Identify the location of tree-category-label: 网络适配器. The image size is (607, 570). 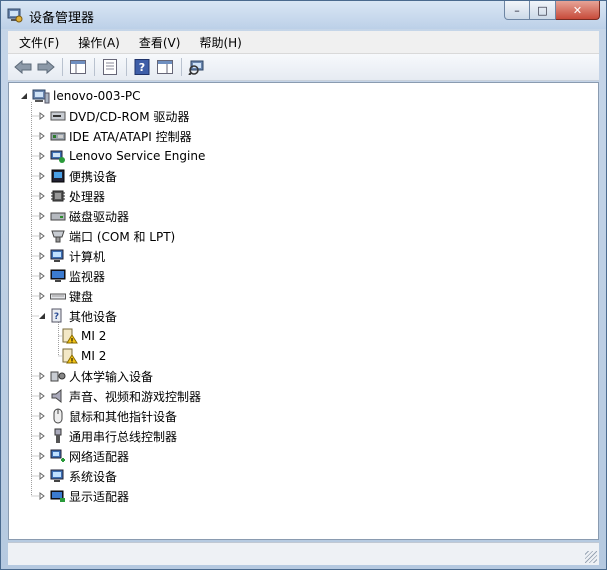
(99, 456).